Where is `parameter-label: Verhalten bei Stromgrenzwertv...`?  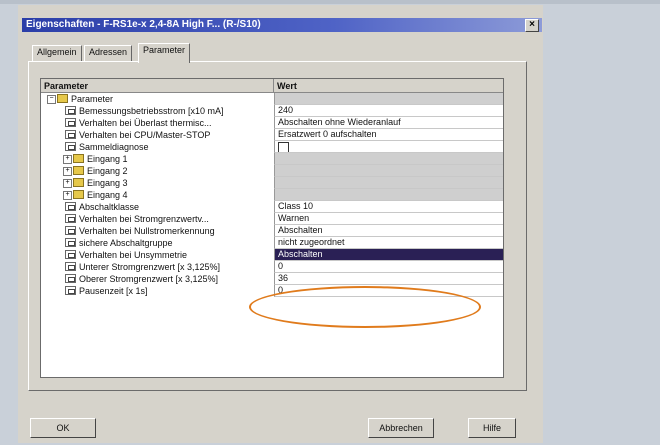
parameter-label: Verhalten bei Stromgrenzwertv... is located at coordinates (144, 219).